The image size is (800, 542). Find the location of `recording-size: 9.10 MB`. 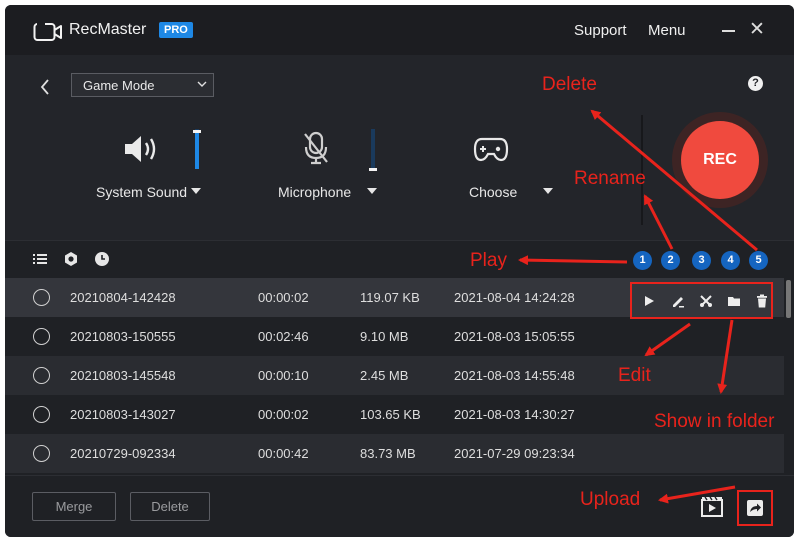

recording-size: 9.10 MB is located at coordinates (384, 336).